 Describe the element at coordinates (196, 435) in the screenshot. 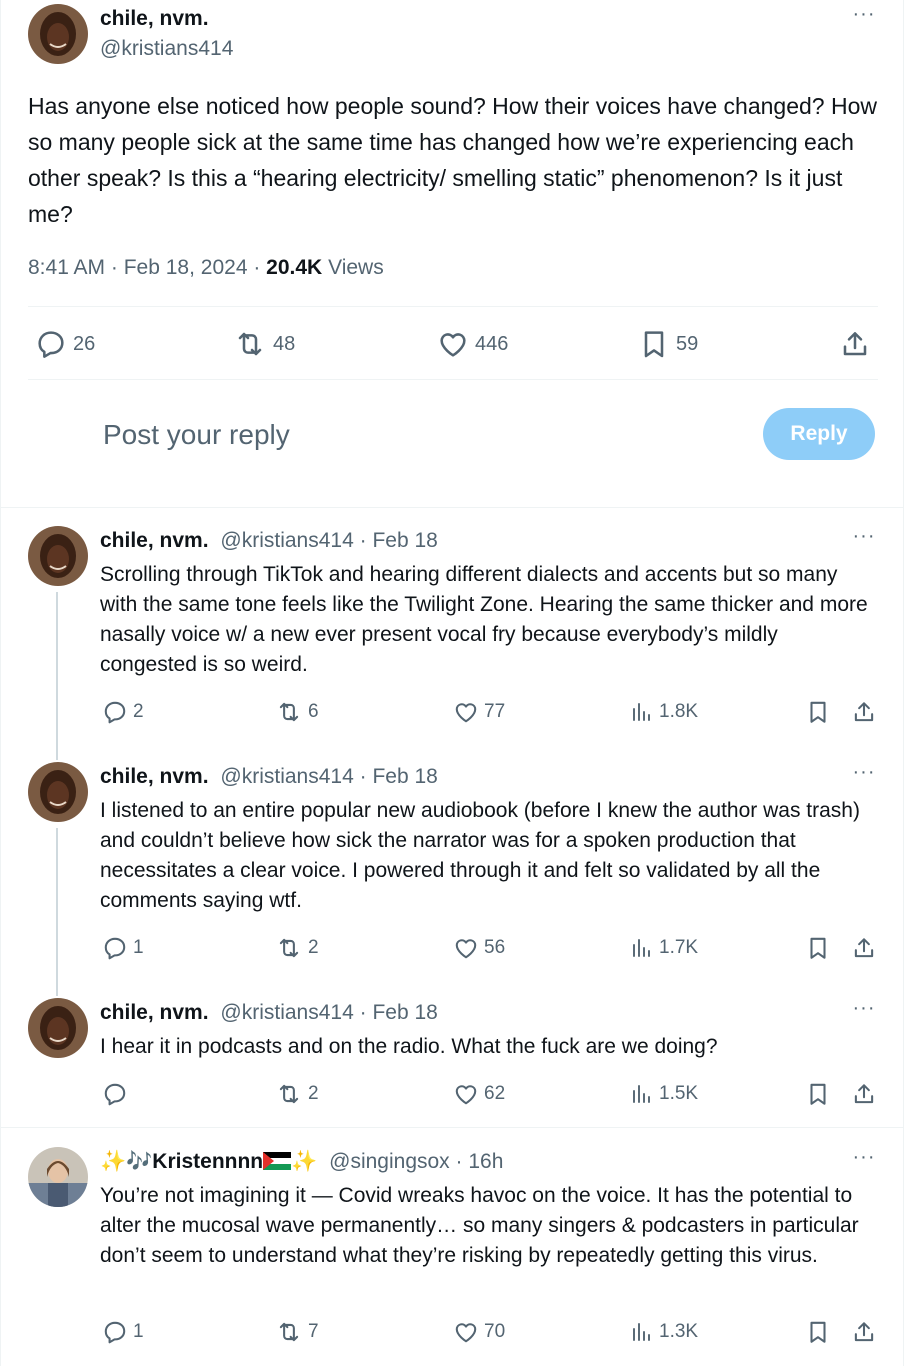

I see `reply-composer-input: Post your reply` at that location.